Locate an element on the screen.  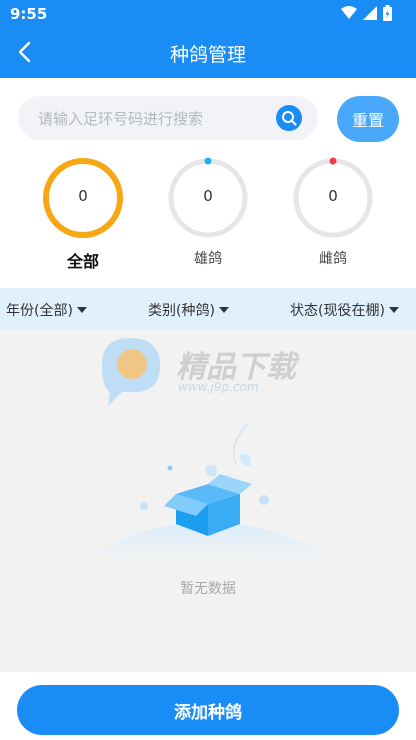
stat-male-value: 0 is located at coordinates (208, 196).